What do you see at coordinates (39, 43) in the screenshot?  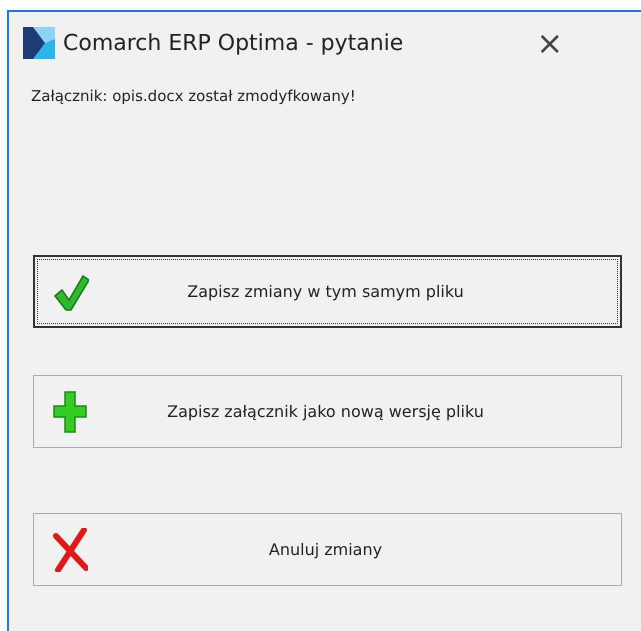 I see `logo-icon` at bounding box center [39, 43].